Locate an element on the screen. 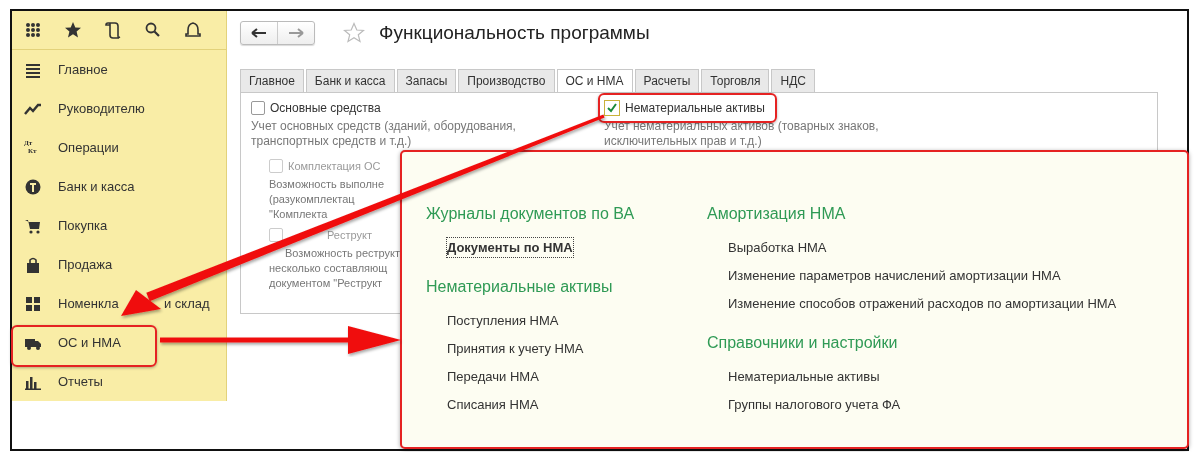 The width and height of the screenshot is (1195, 452). menu-link: Нематериальные активы is located at coordinates (804, 376).